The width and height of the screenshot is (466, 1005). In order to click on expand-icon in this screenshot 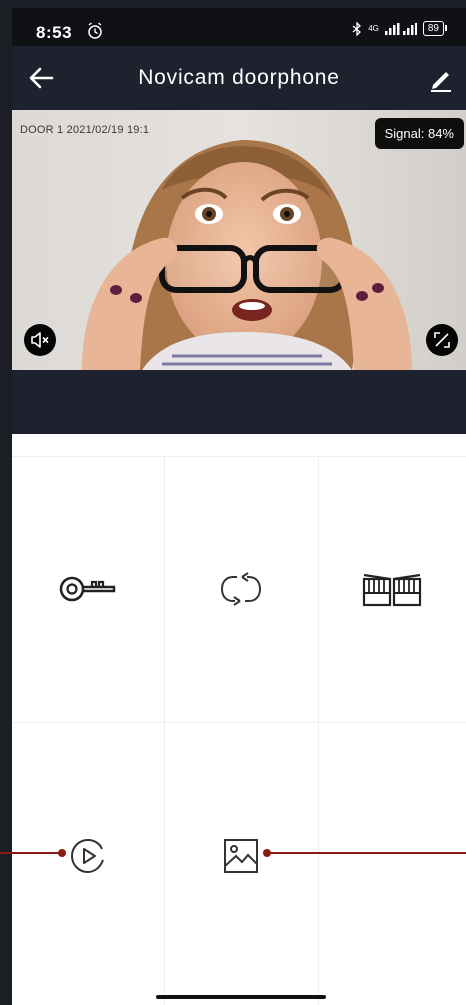, I will do `click(442, 340)`.